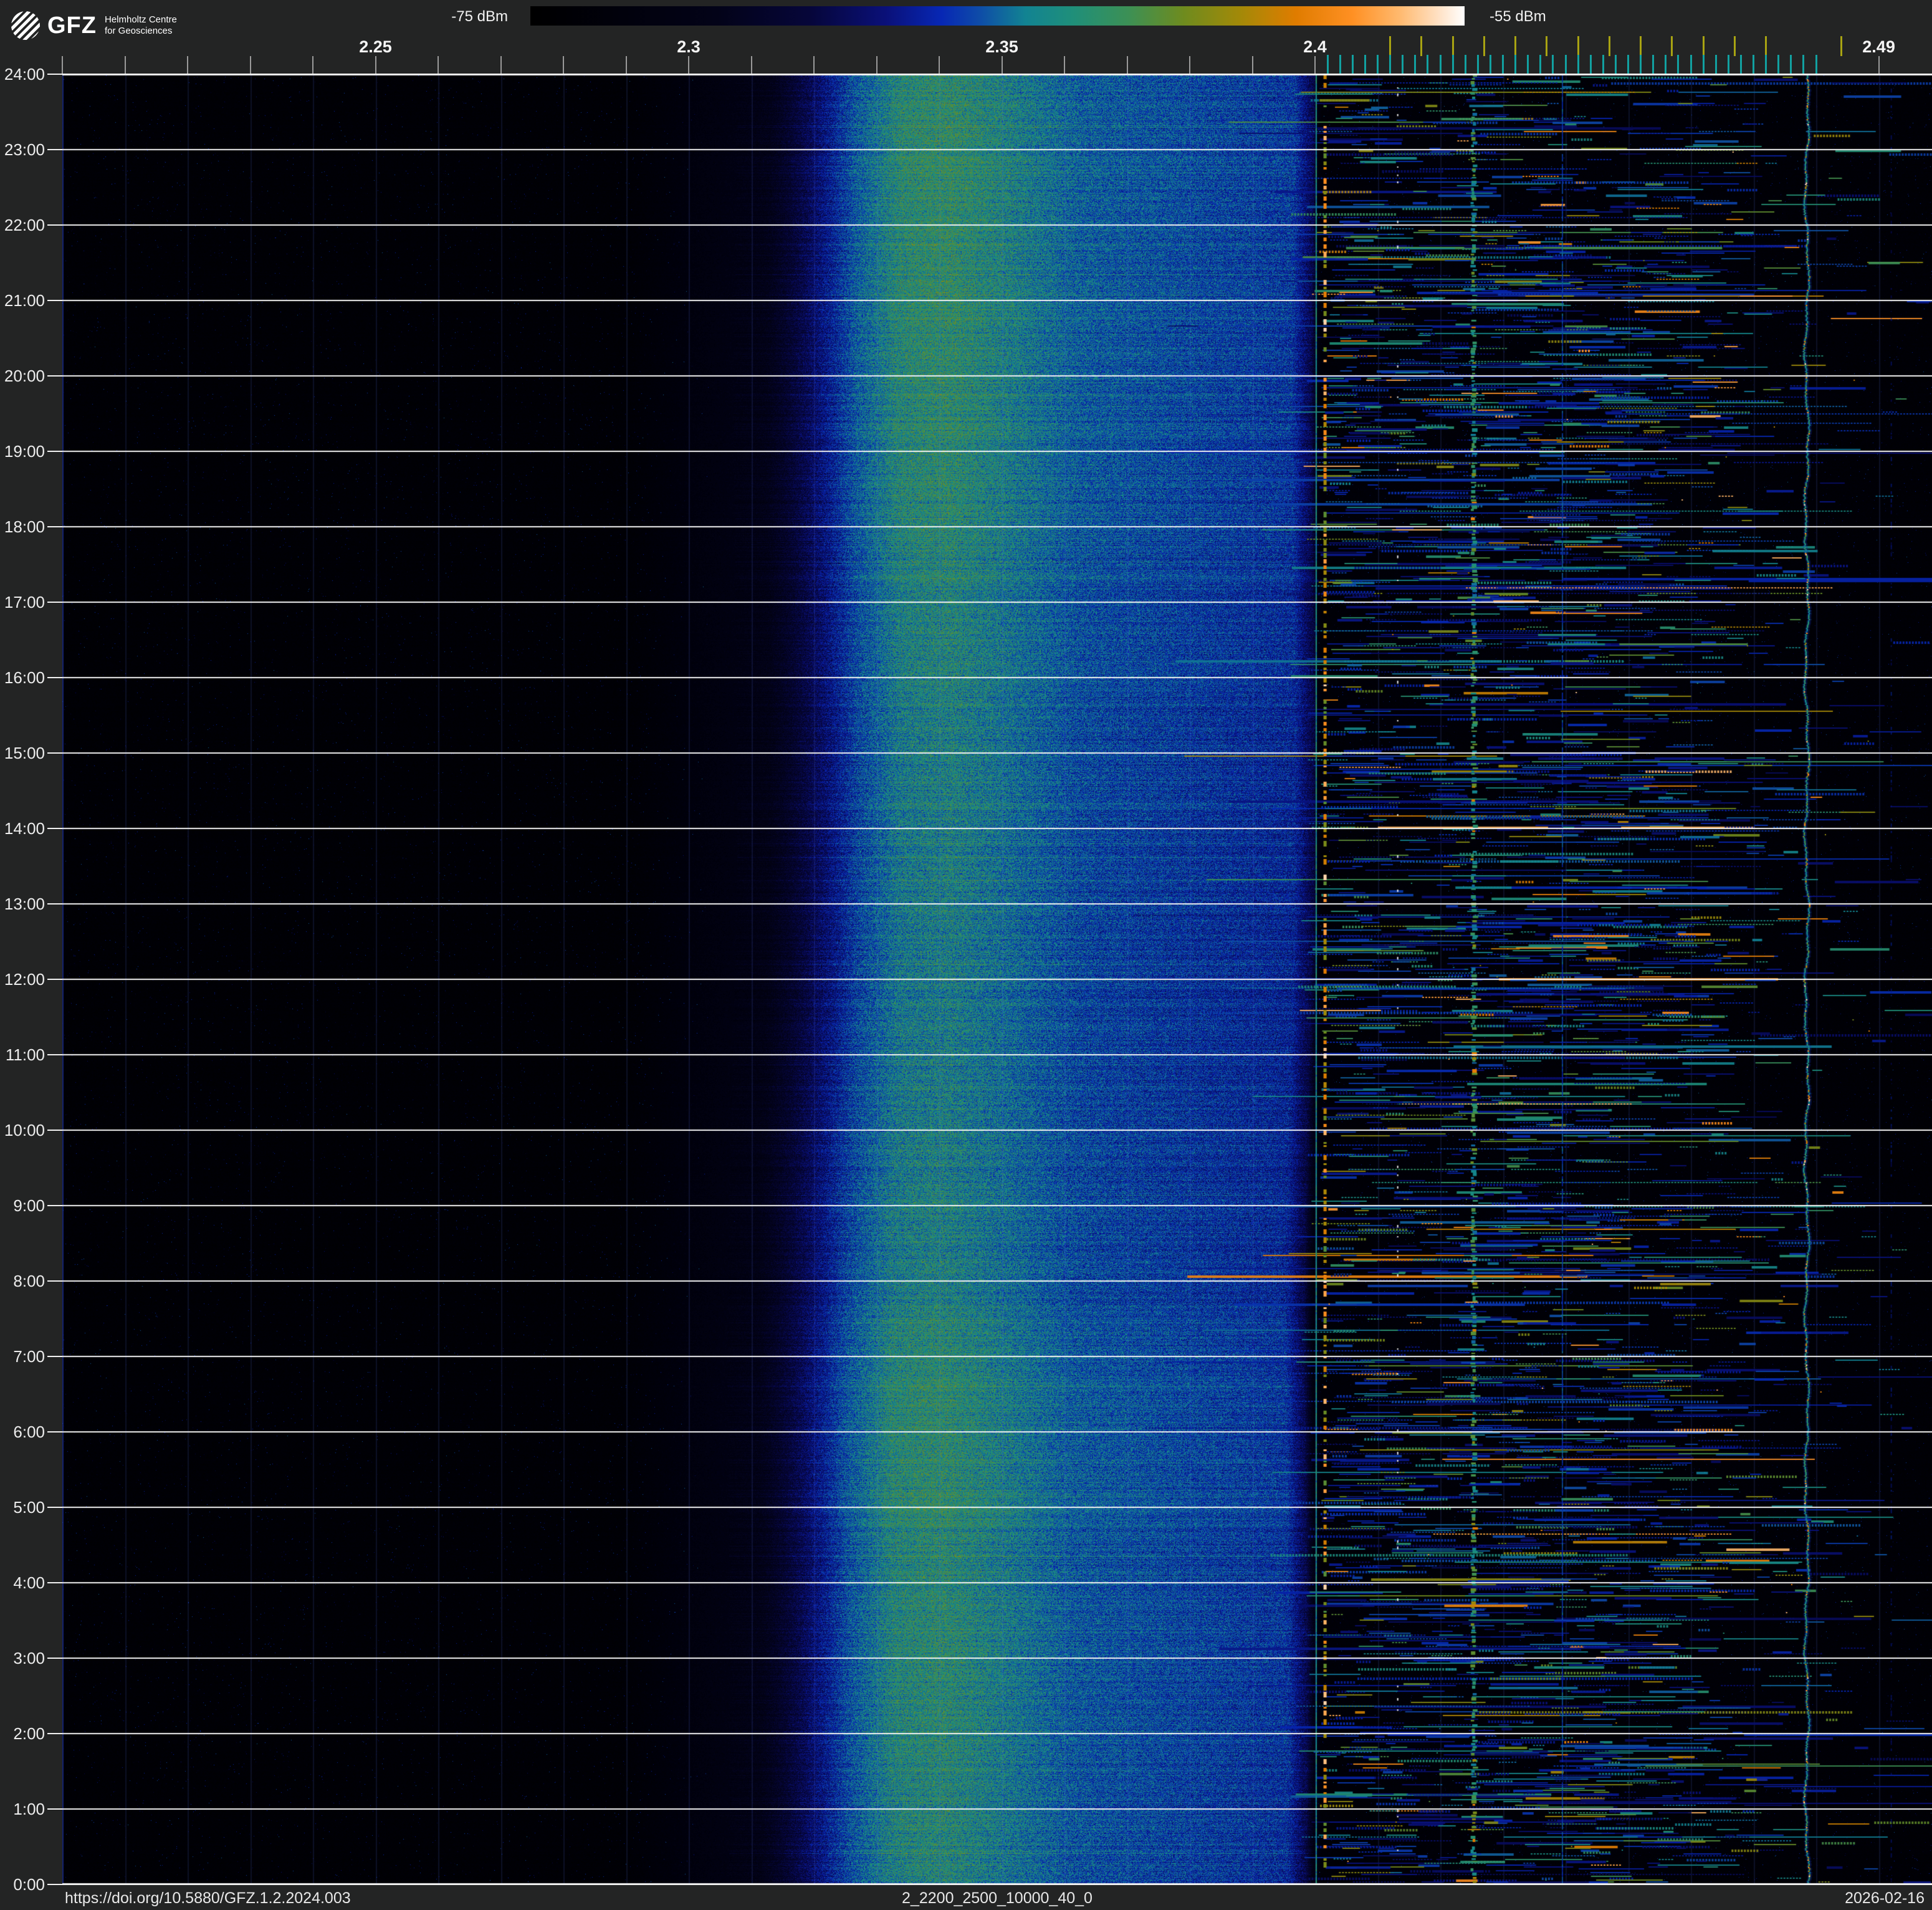  I want to click on colorbar, so click(997, 16).